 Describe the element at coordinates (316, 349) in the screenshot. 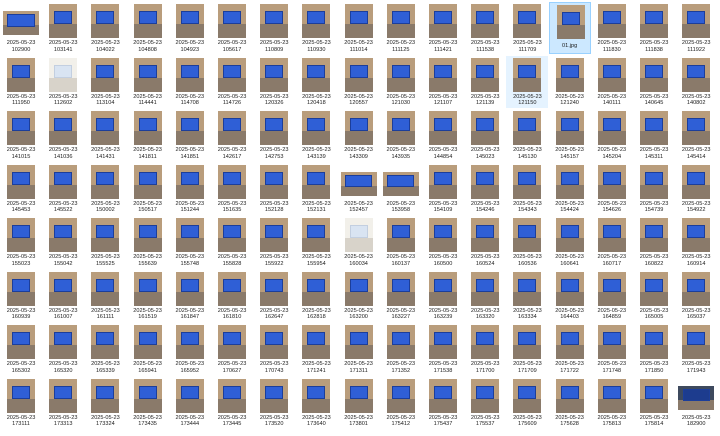

I see `file-item: 2025-05-23 171241` at that location.